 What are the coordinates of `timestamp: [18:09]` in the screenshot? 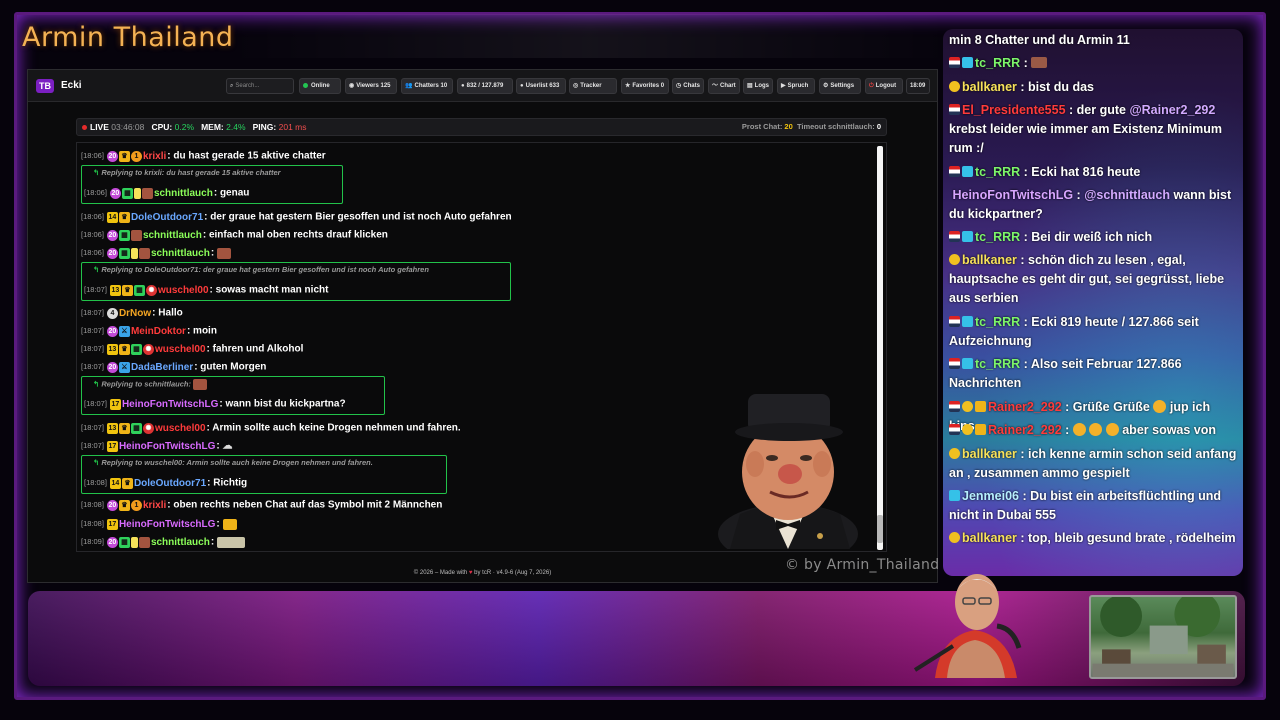 It's located at (92, 541).